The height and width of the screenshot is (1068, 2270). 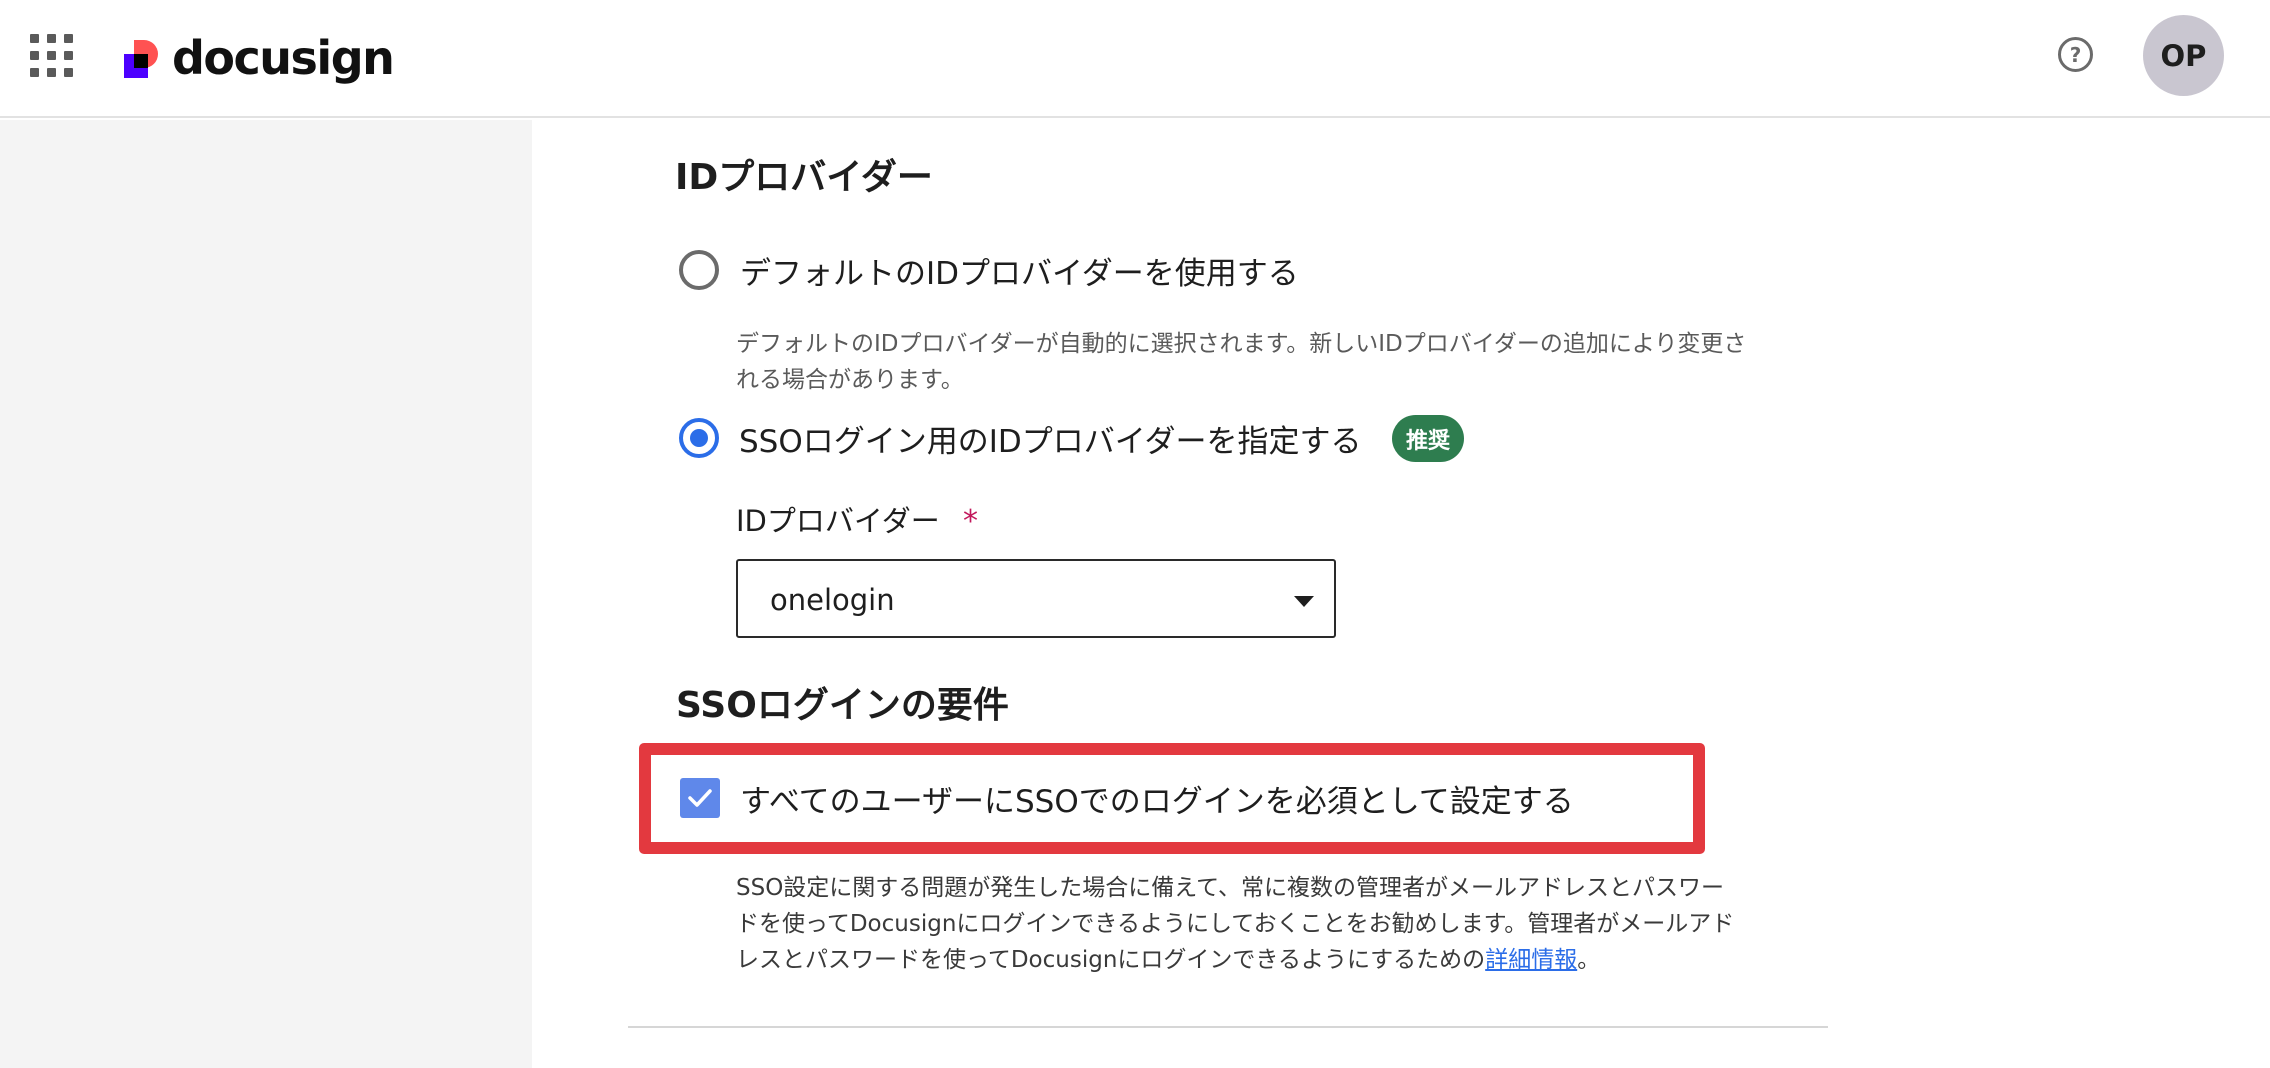 I want to click on section-title-sso-requirement: SSOログインの要件, so click(x=842, y=705).